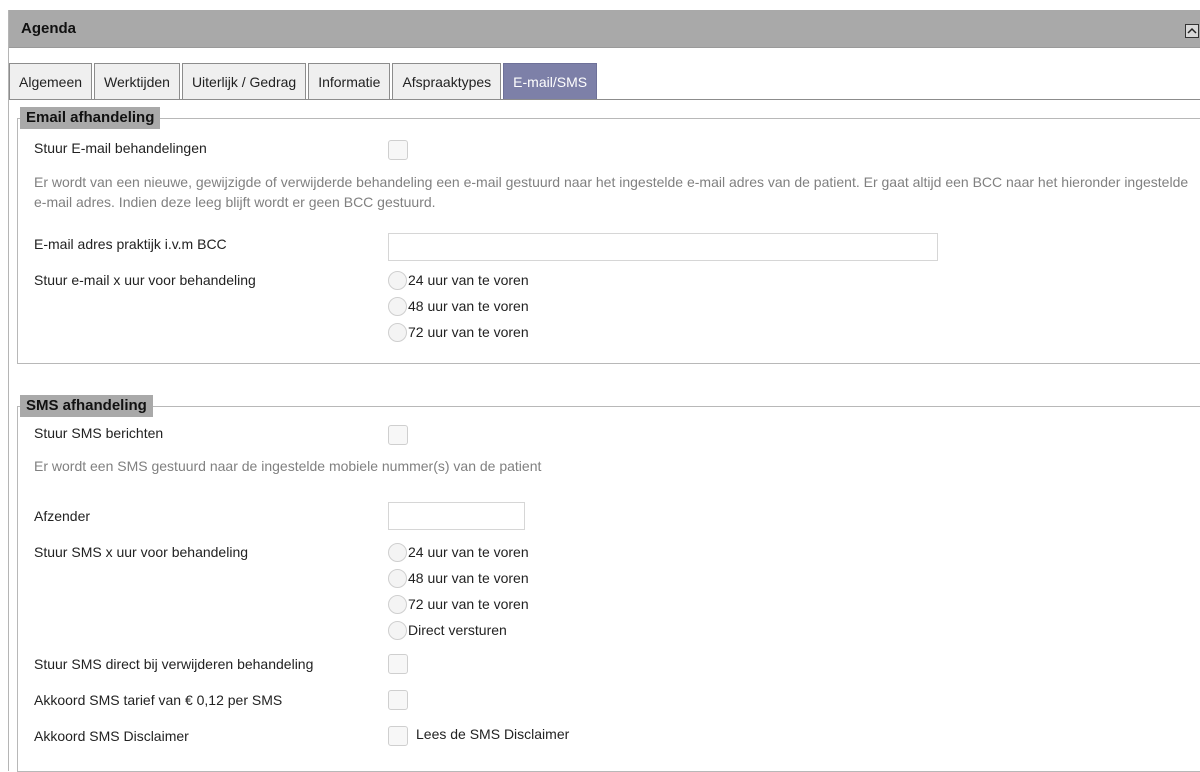 The image size is (1200, 772). Describe the element at coordinates (398, 435) in the screenshot. I see `sms-send-checkbox` at that location.